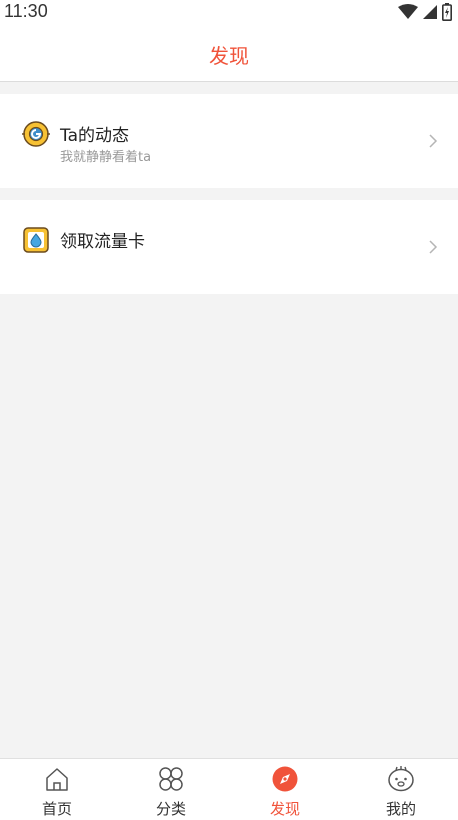 This screenshot has height=820, width=458. I want to click on bottom-tab-bar: 首页 分类 发现 我的, so click(229, 789).